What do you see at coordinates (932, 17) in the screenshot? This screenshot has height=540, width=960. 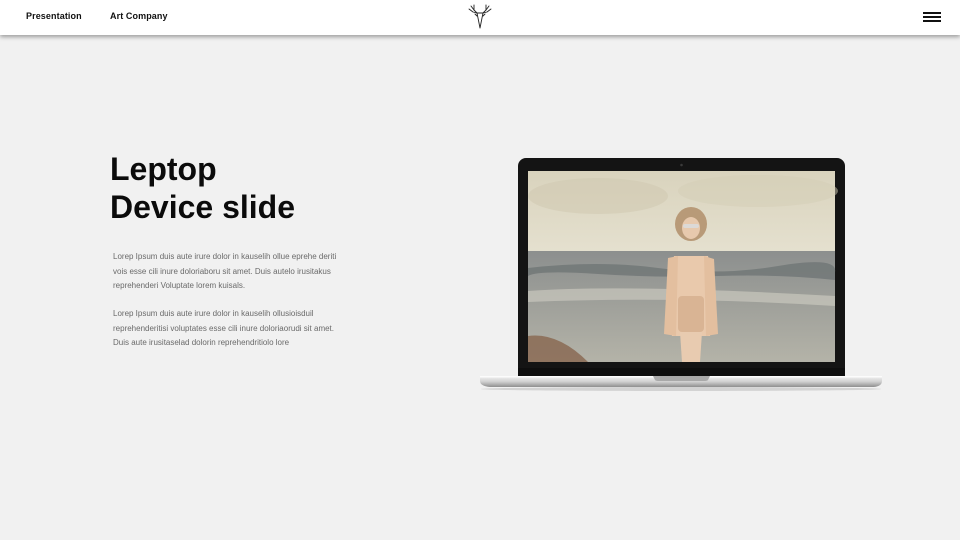 I see `hamburger-menu-icon` at bounding box center [932, 17].